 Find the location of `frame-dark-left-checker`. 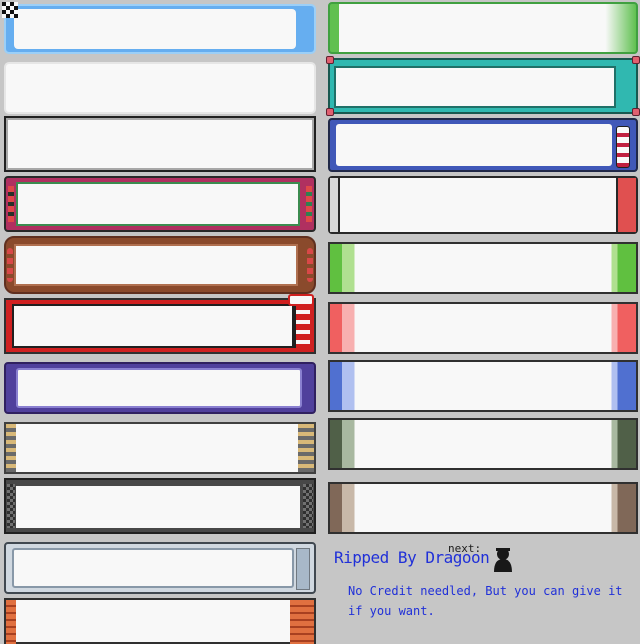

frame-dark-left-checker is located at coordinates (11, 506).